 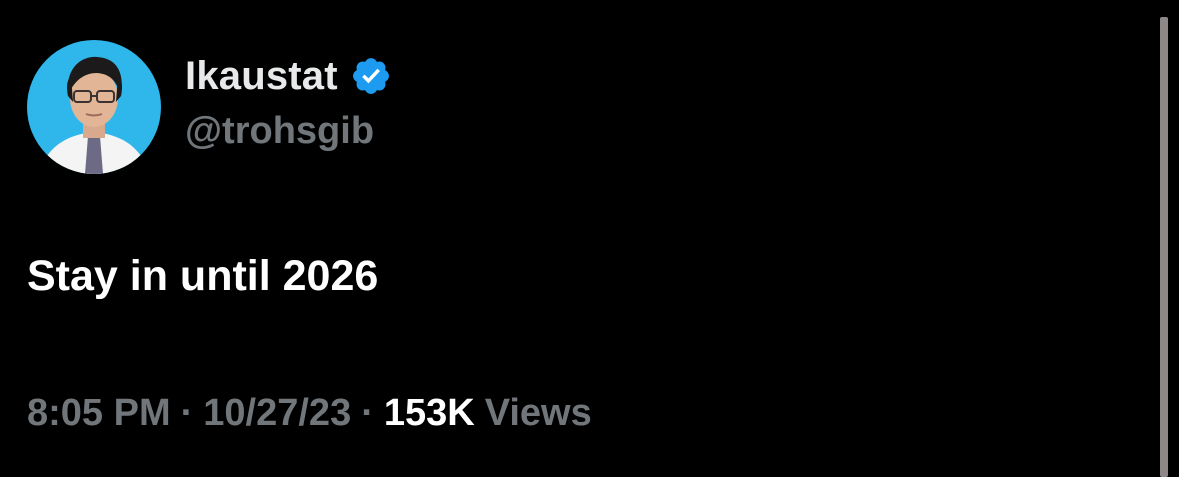 I want to click on tweet-date: 10/27/23, so click(x=277, y=413).